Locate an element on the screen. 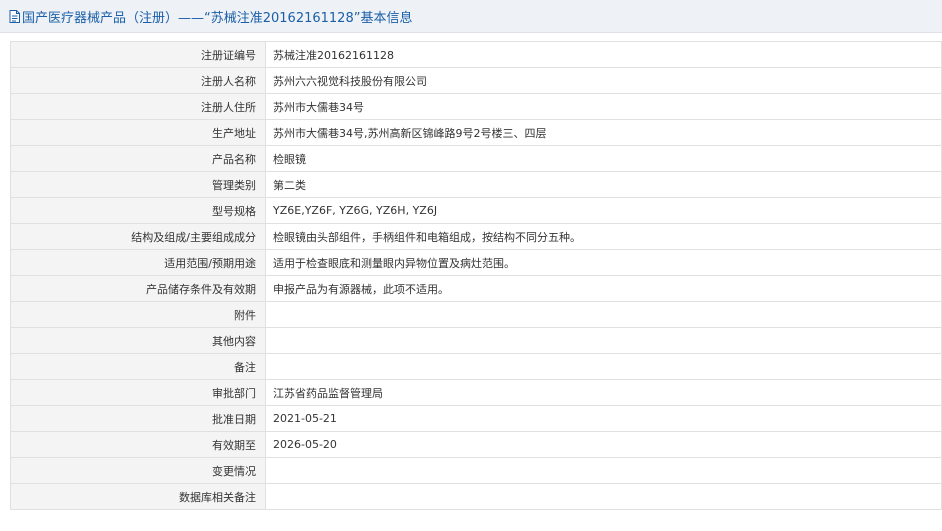 This screenshot has width=942, height=531. page-title: 国产医疗器械产品（注册）——“苏械注准20162161128”基本信息 is located at coordinates (217, 18).